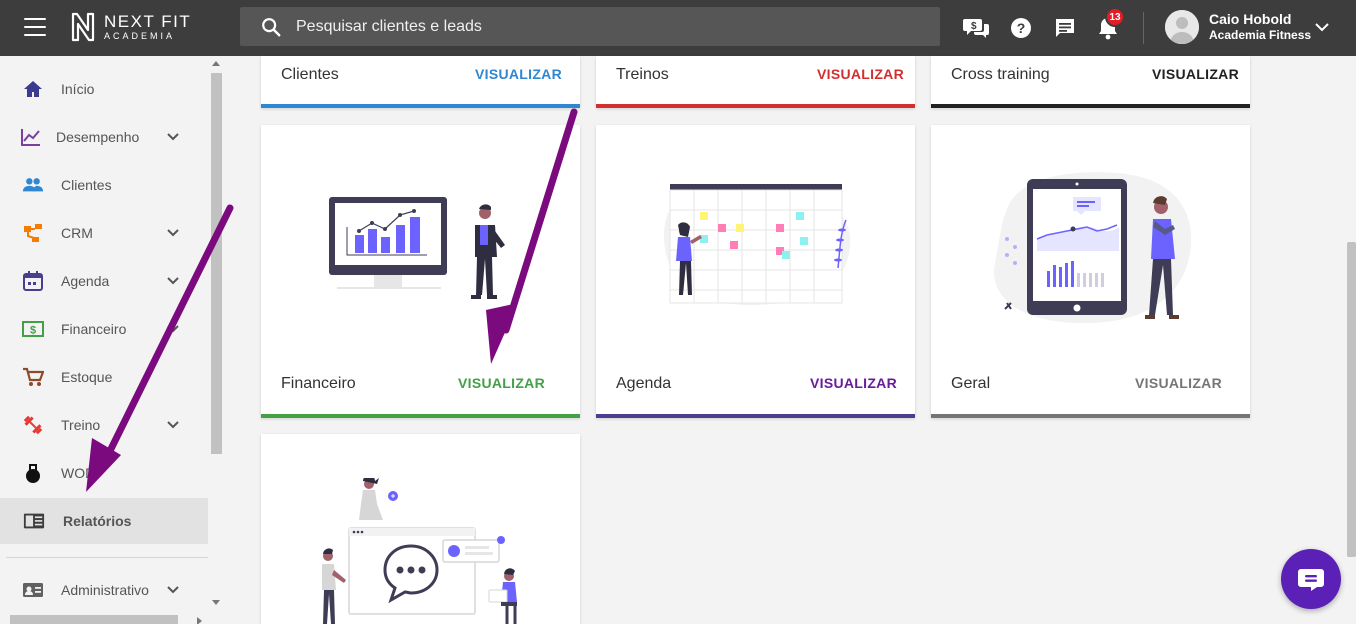 Image resolution: width=1356 pixels, height=624 pixels. What do you see at coordinates (85, 281) in the screenshot?
I see `sidebar-item-label: Agenda` at bounding box center [85, 281].